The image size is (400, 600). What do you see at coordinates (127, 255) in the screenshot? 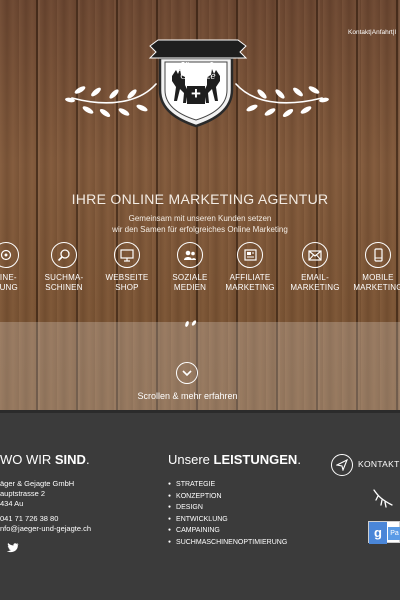
I see `monitor-icon` at bounding box center [127, 255].